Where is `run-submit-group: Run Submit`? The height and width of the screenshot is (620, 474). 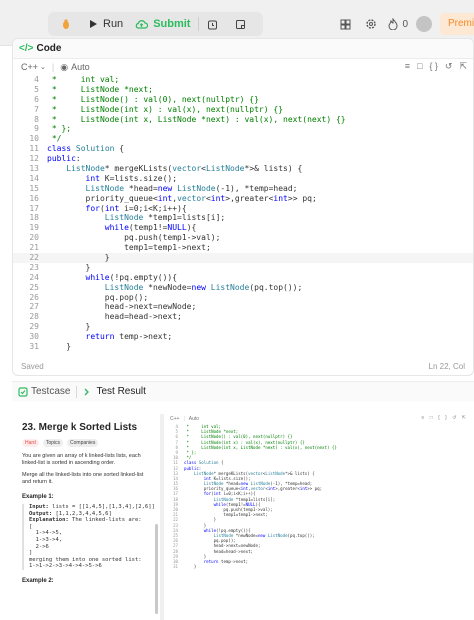
run-submit-group: Run Submit is located at coordinates (156, 24).